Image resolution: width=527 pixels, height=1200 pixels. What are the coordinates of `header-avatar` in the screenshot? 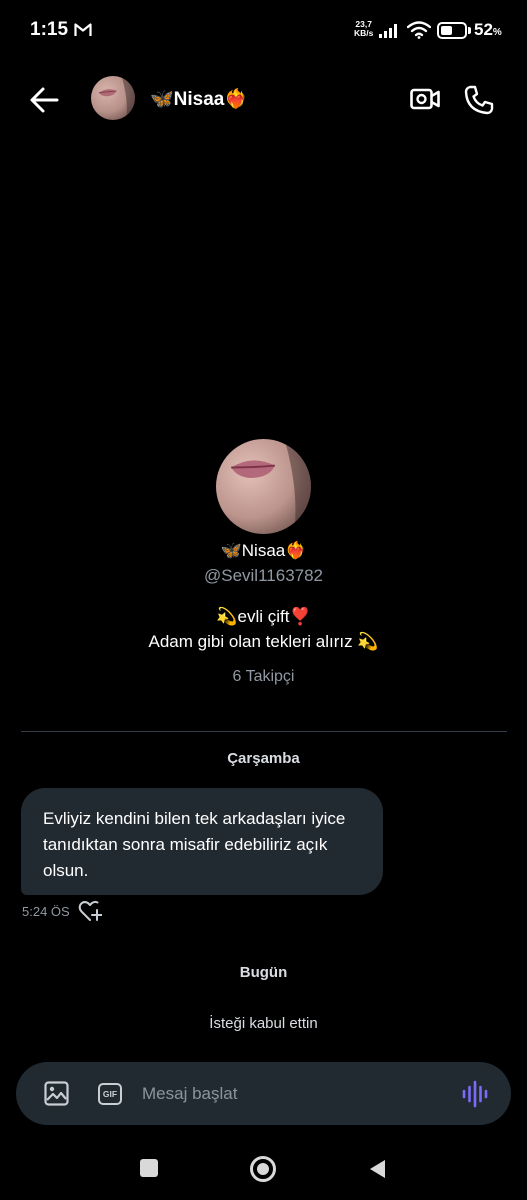 It's located at (113, 98).